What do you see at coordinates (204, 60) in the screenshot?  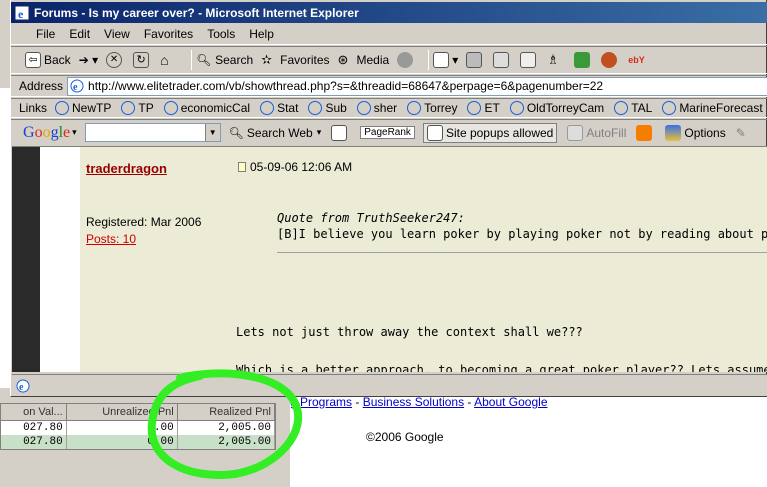 I see `search-icon: 🔍︎` at bounding box center [204, 60].